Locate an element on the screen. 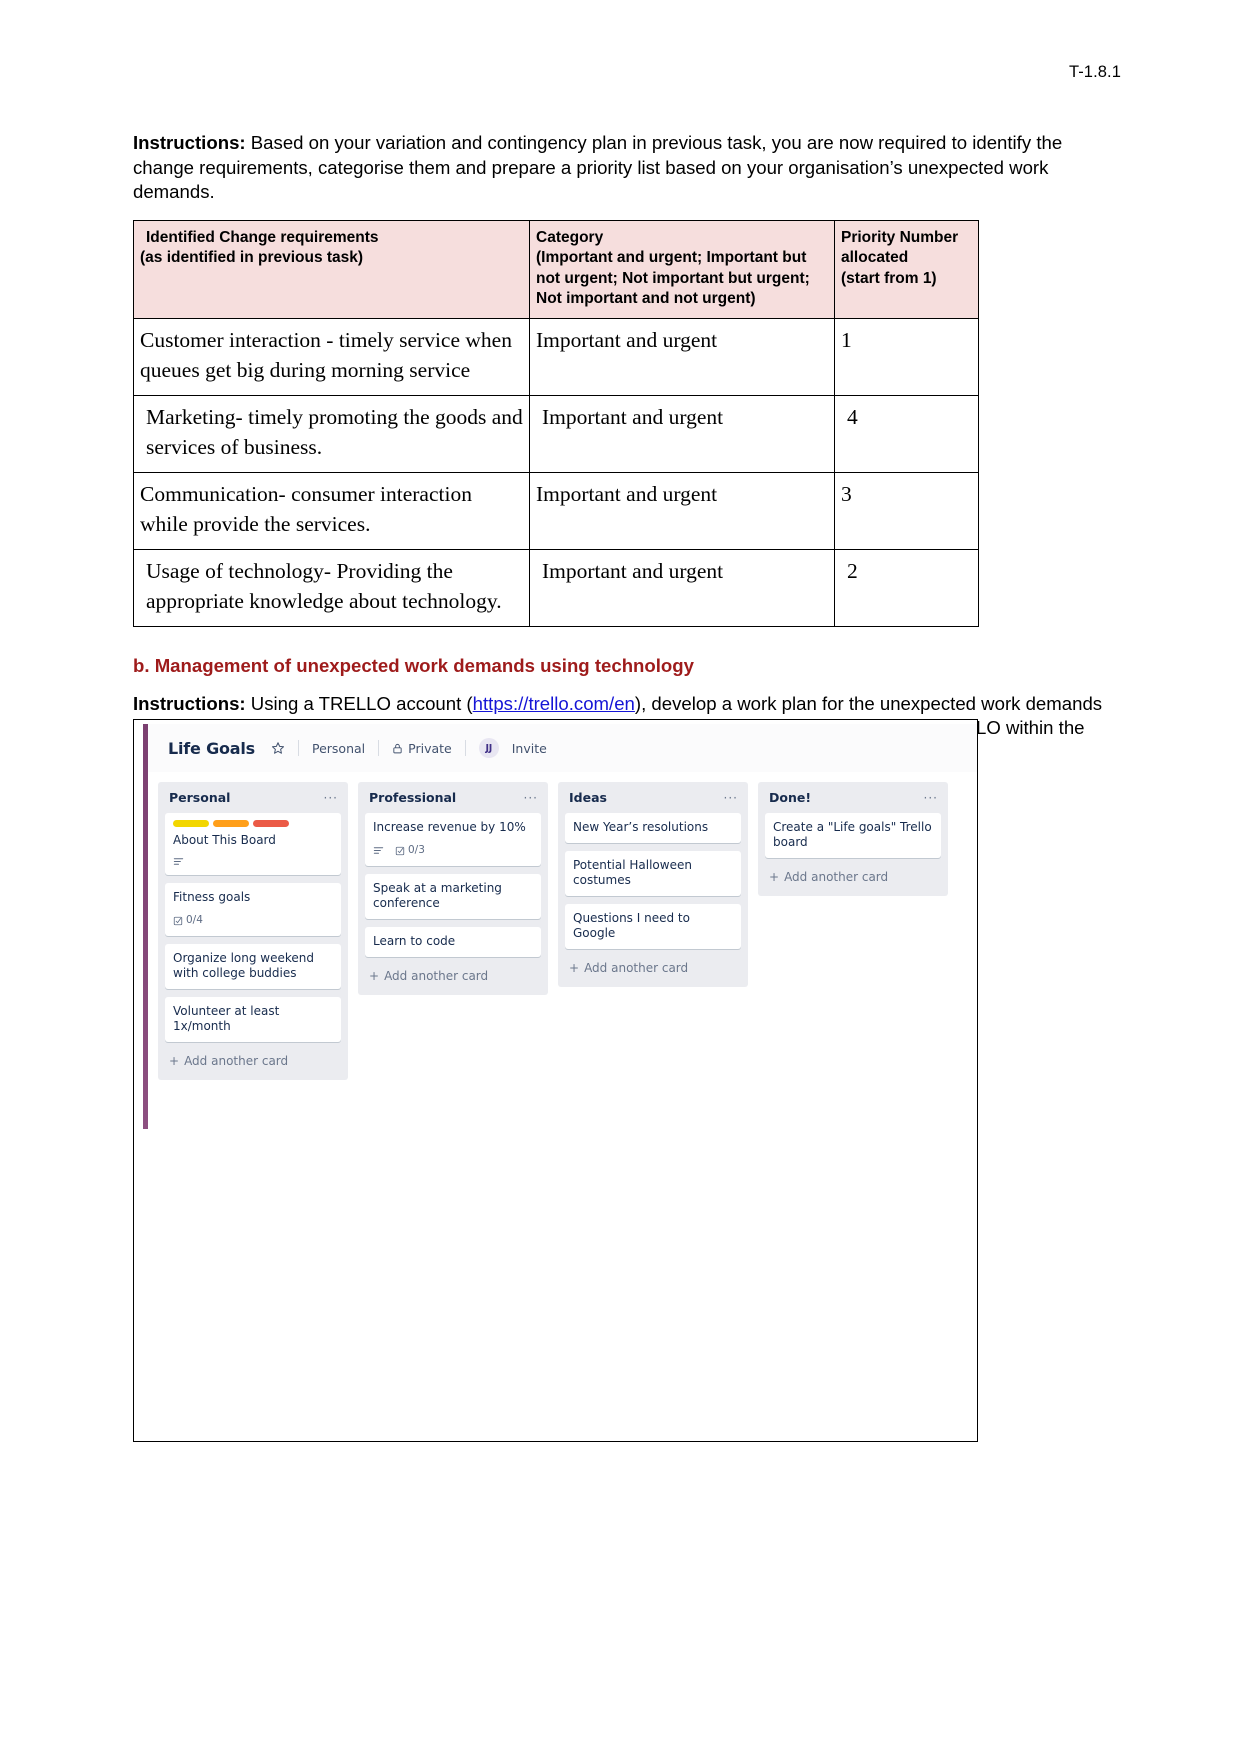 Image resolution: width=1241 pixels, height=1754 pixels. card-labels is located at coordinates (253, 823).